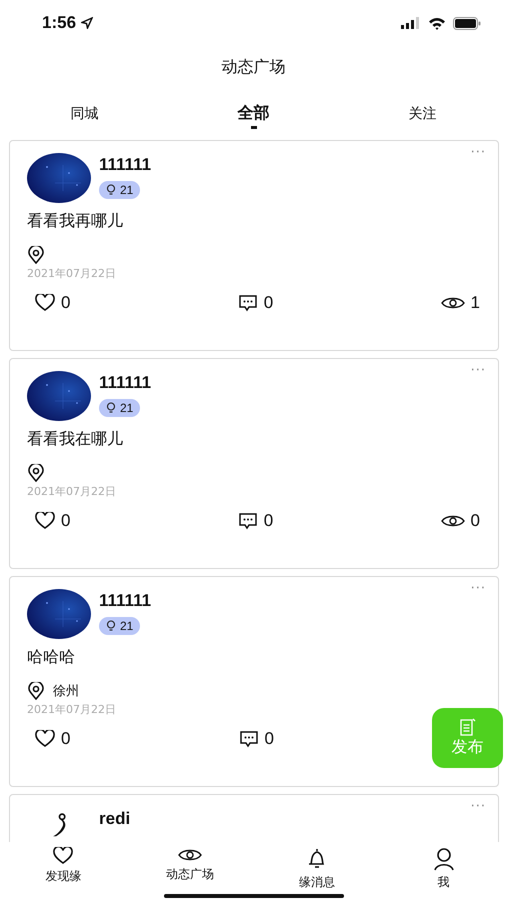 The image size is (507, 900). What do you see at coordinates (468, 727) in the screenshot?
I see `document-icon` at bounding box center [468, 727].